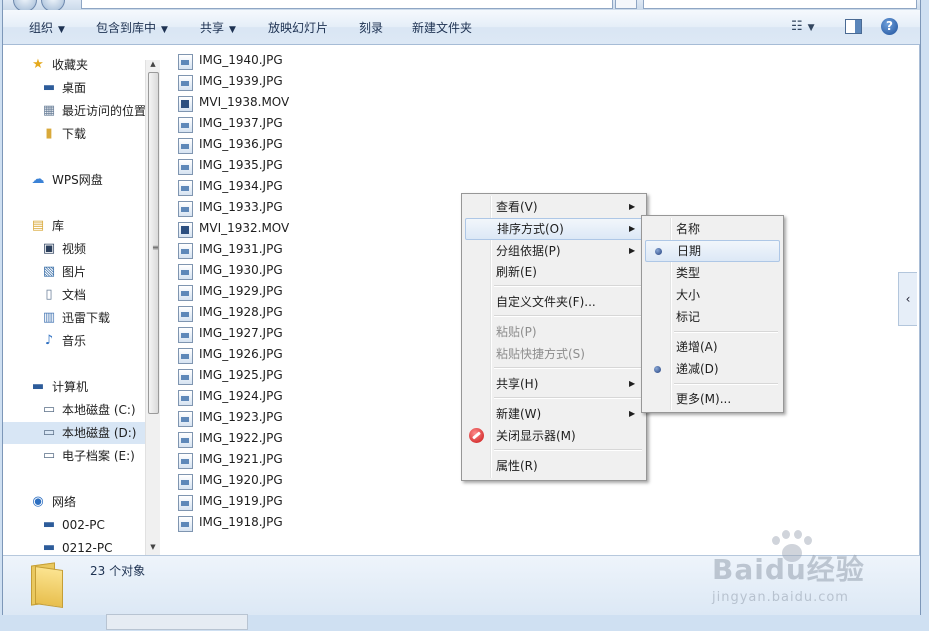  What do you see at coordinates (712, 273) in the screenshot?
I see `sort-option-type: 类型` at bounding box center [712, 273].